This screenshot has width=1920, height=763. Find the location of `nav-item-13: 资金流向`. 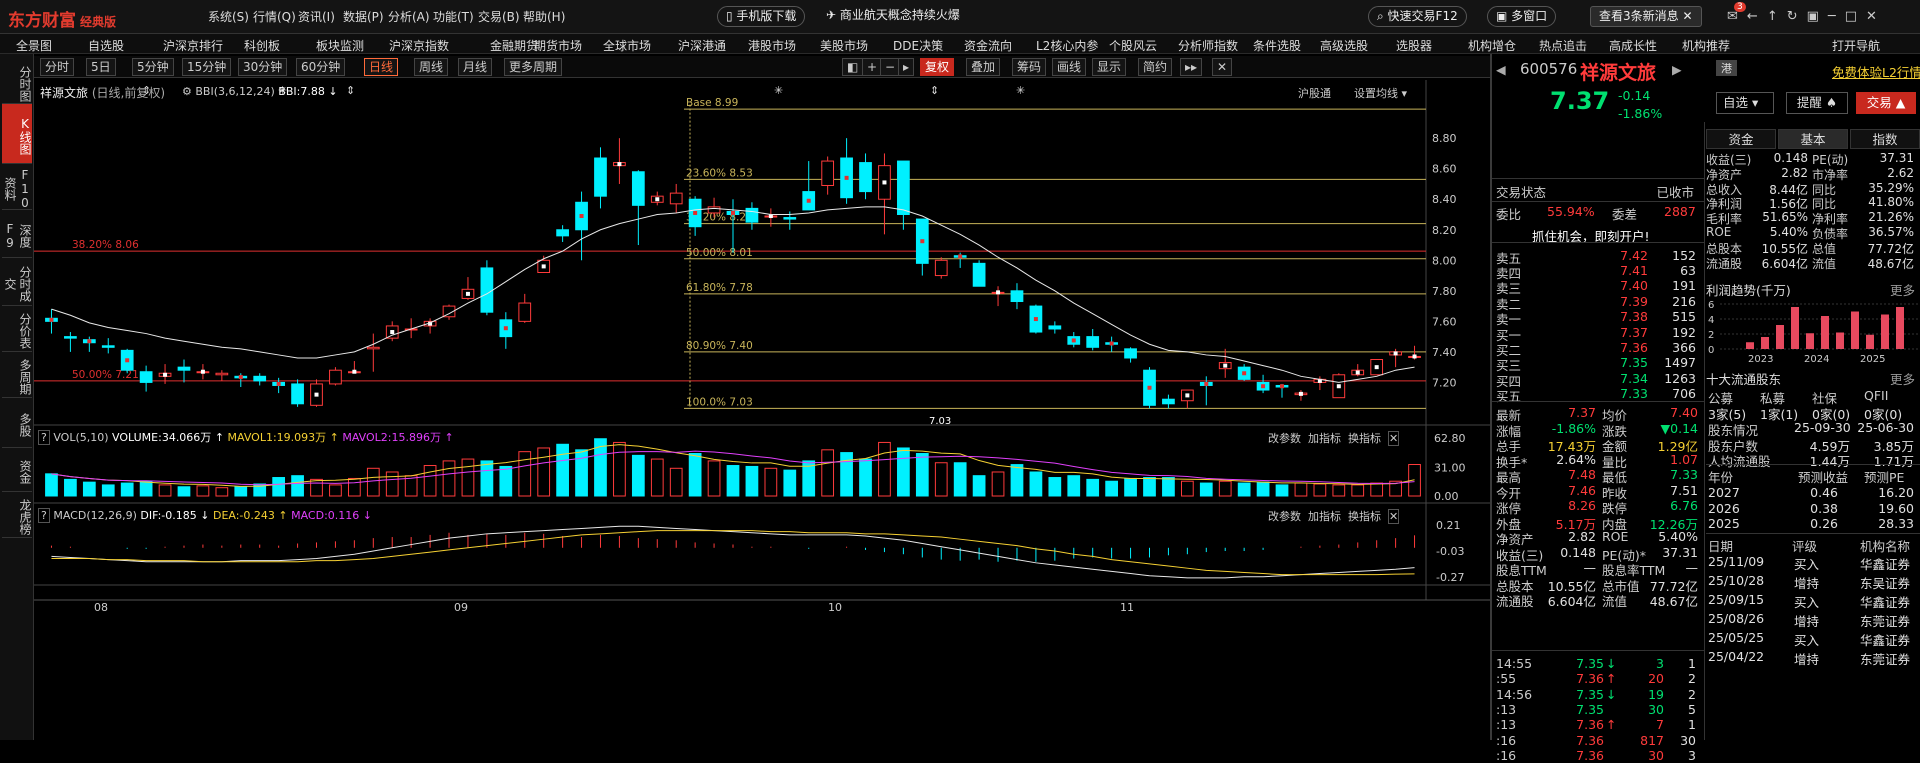

nav-item-13: 资金流向 is located at coordinates (988, 45).